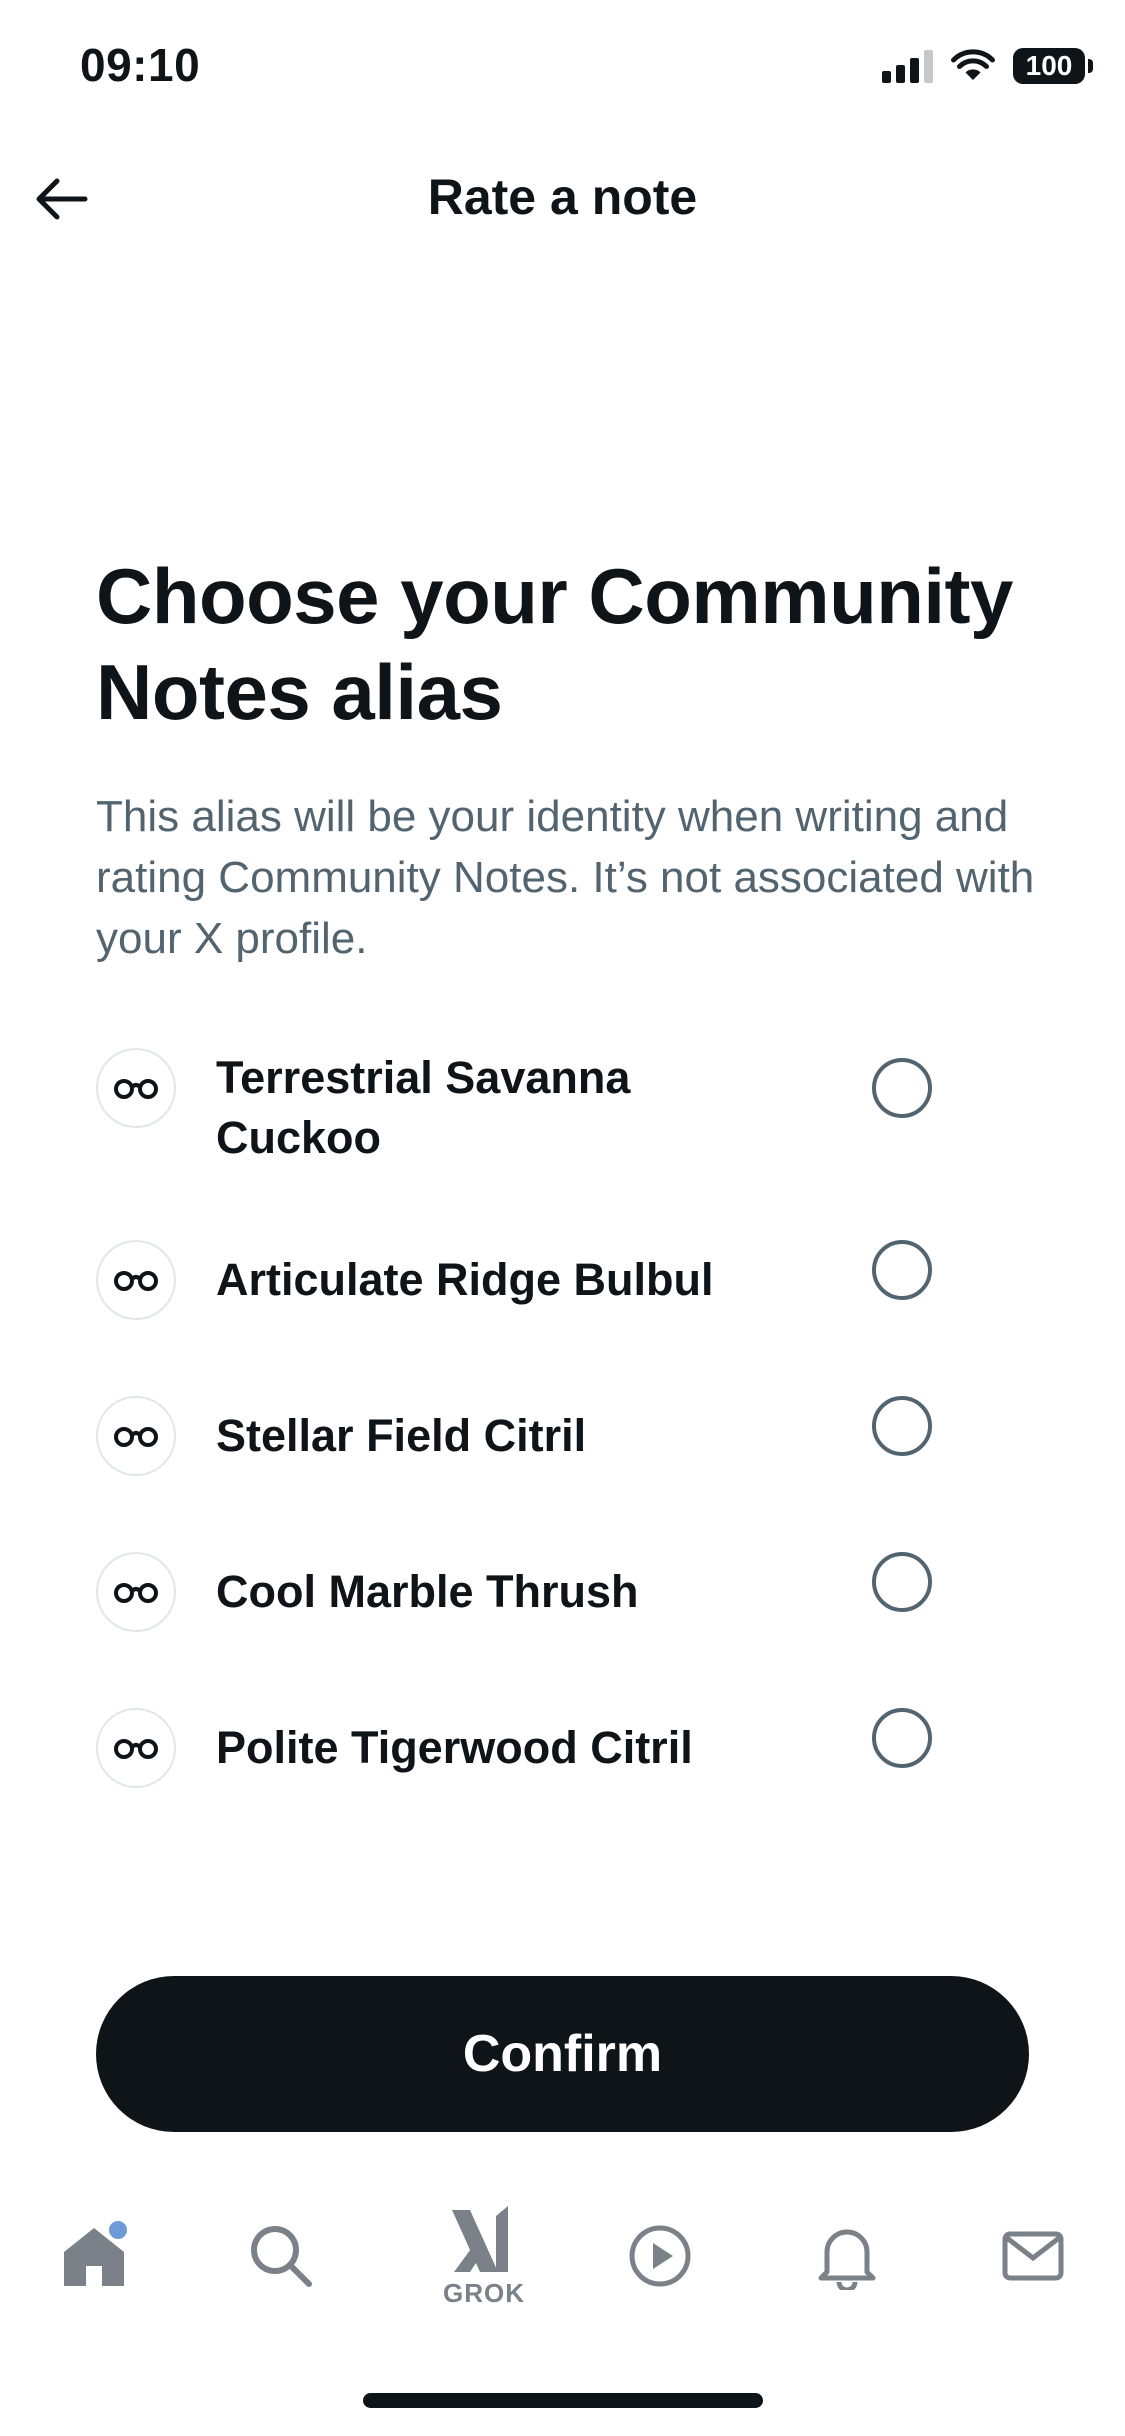 The image size is (1125, 2436). Describe the element at coordinates (973, 64) in the screenshot. I see `wifi-icon` at that location.